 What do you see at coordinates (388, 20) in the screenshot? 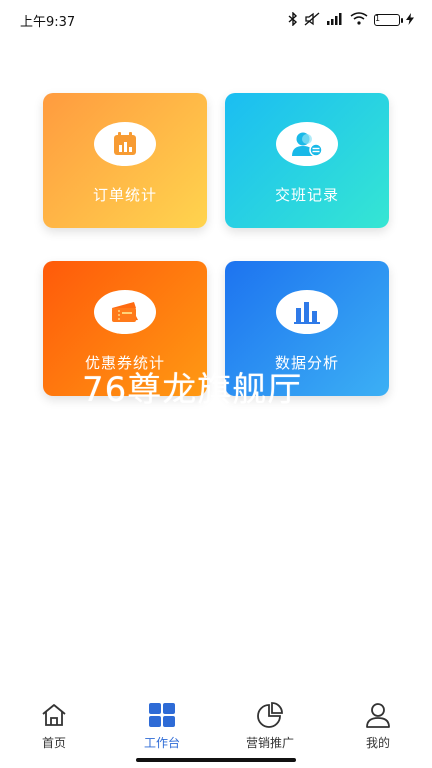
I see `battery-icon: 1` at bounding box center [388, 20].